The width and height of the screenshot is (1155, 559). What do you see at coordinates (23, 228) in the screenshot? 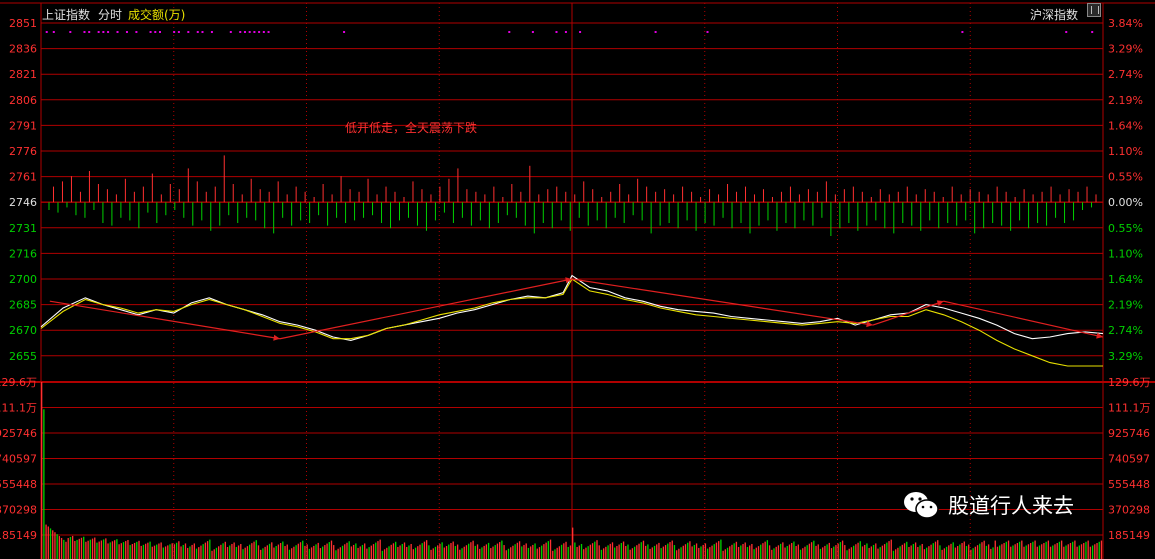
I see `y-tick-left: 2731` at bounding box center [23, 228].